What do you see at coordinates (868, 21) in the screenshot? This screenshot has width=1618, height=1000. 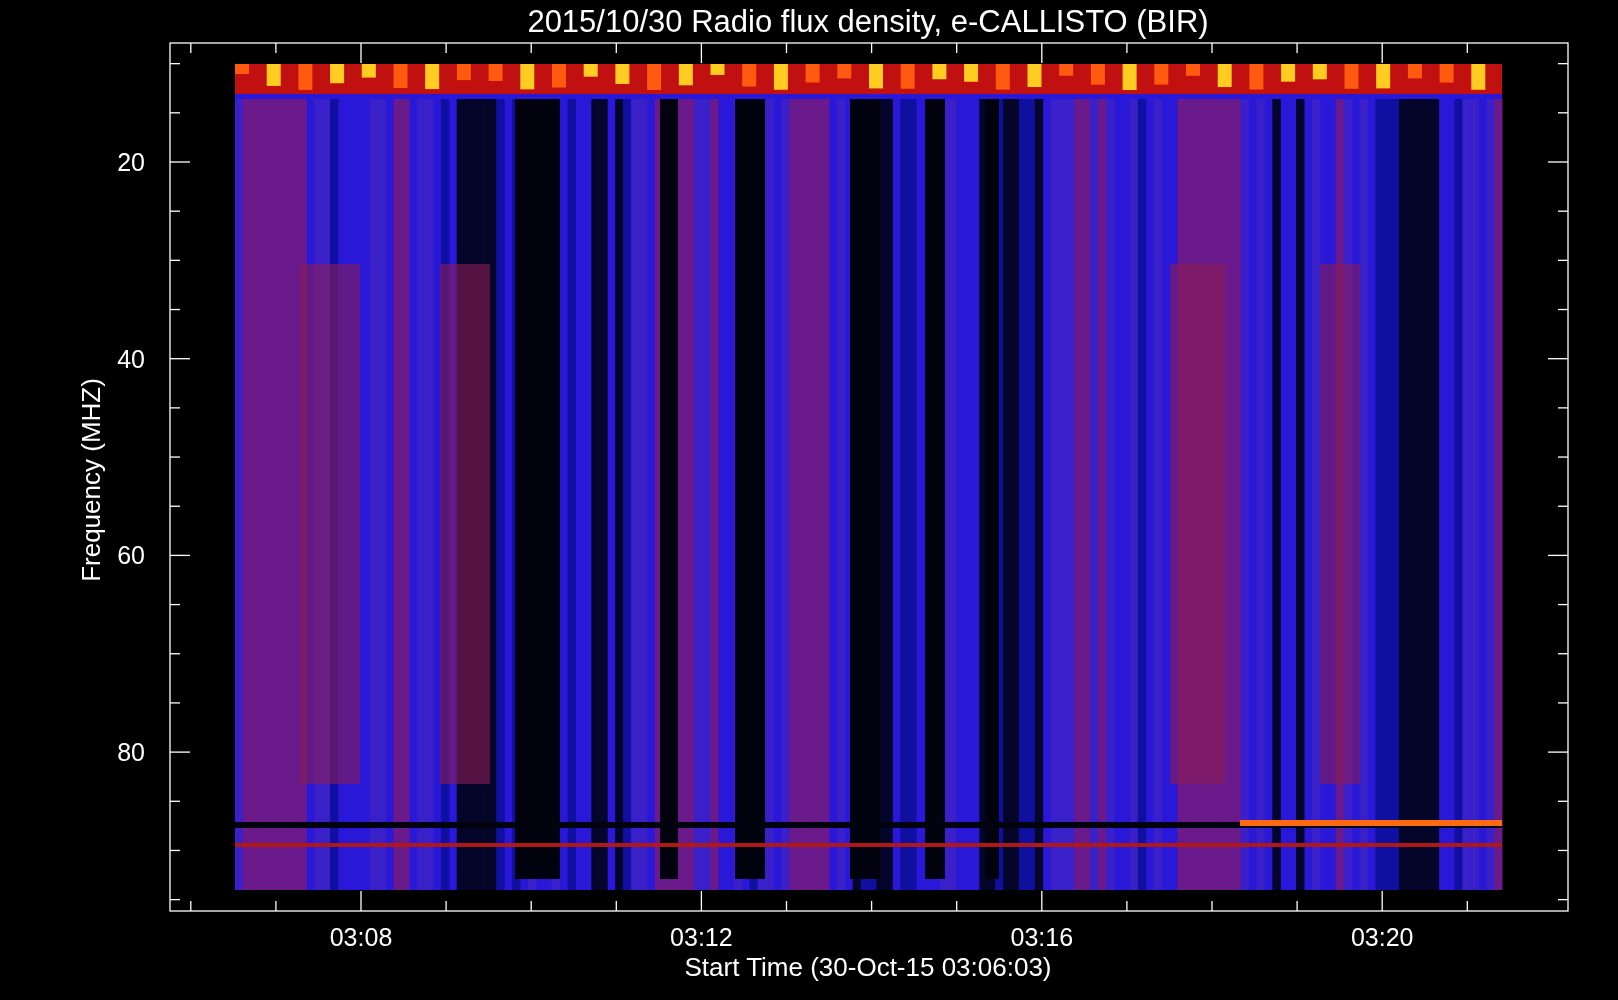 I see `chart-title: 2015/10/30 Radio flux density, e-CALLISTO (BIR)` at bounding box center [868, 21].